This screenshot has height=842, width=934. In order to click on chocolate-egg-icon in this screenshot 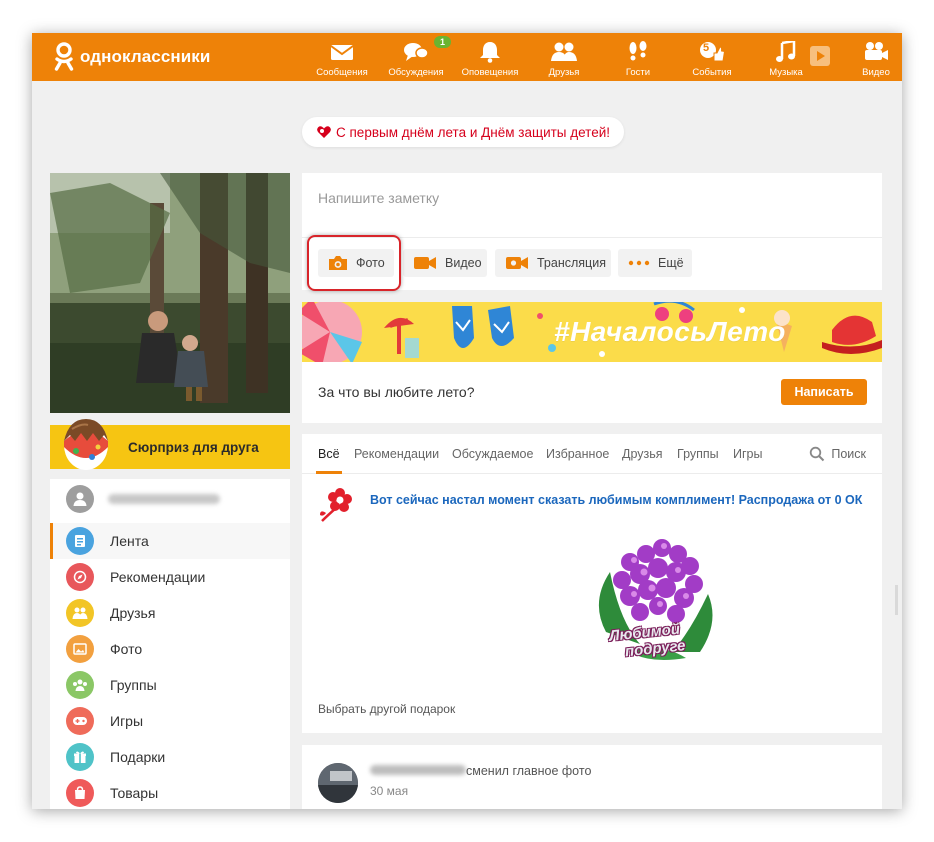, I will do `click(86, 444)`.